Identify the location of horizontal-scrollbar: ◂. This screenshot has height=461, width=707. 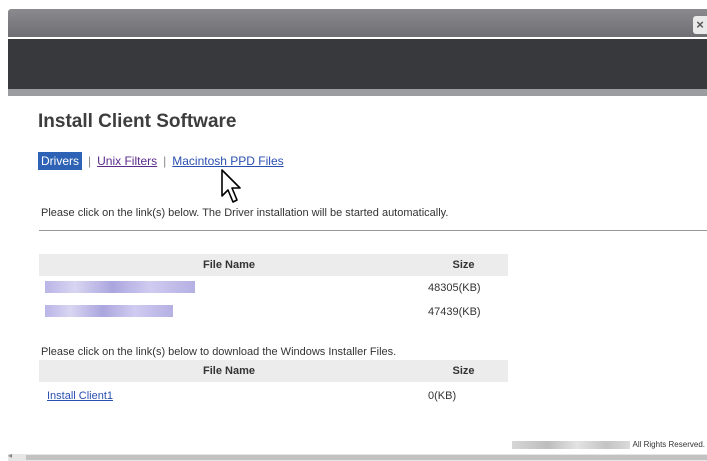
(357, 456).